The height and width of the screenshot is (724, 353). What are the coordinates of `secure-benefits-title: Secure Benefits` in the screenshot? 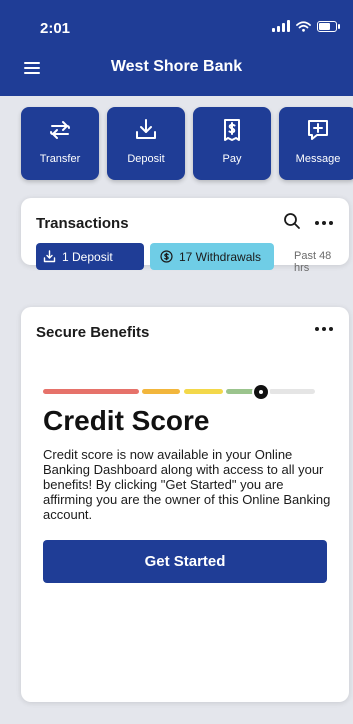 It's located at (93, 332).